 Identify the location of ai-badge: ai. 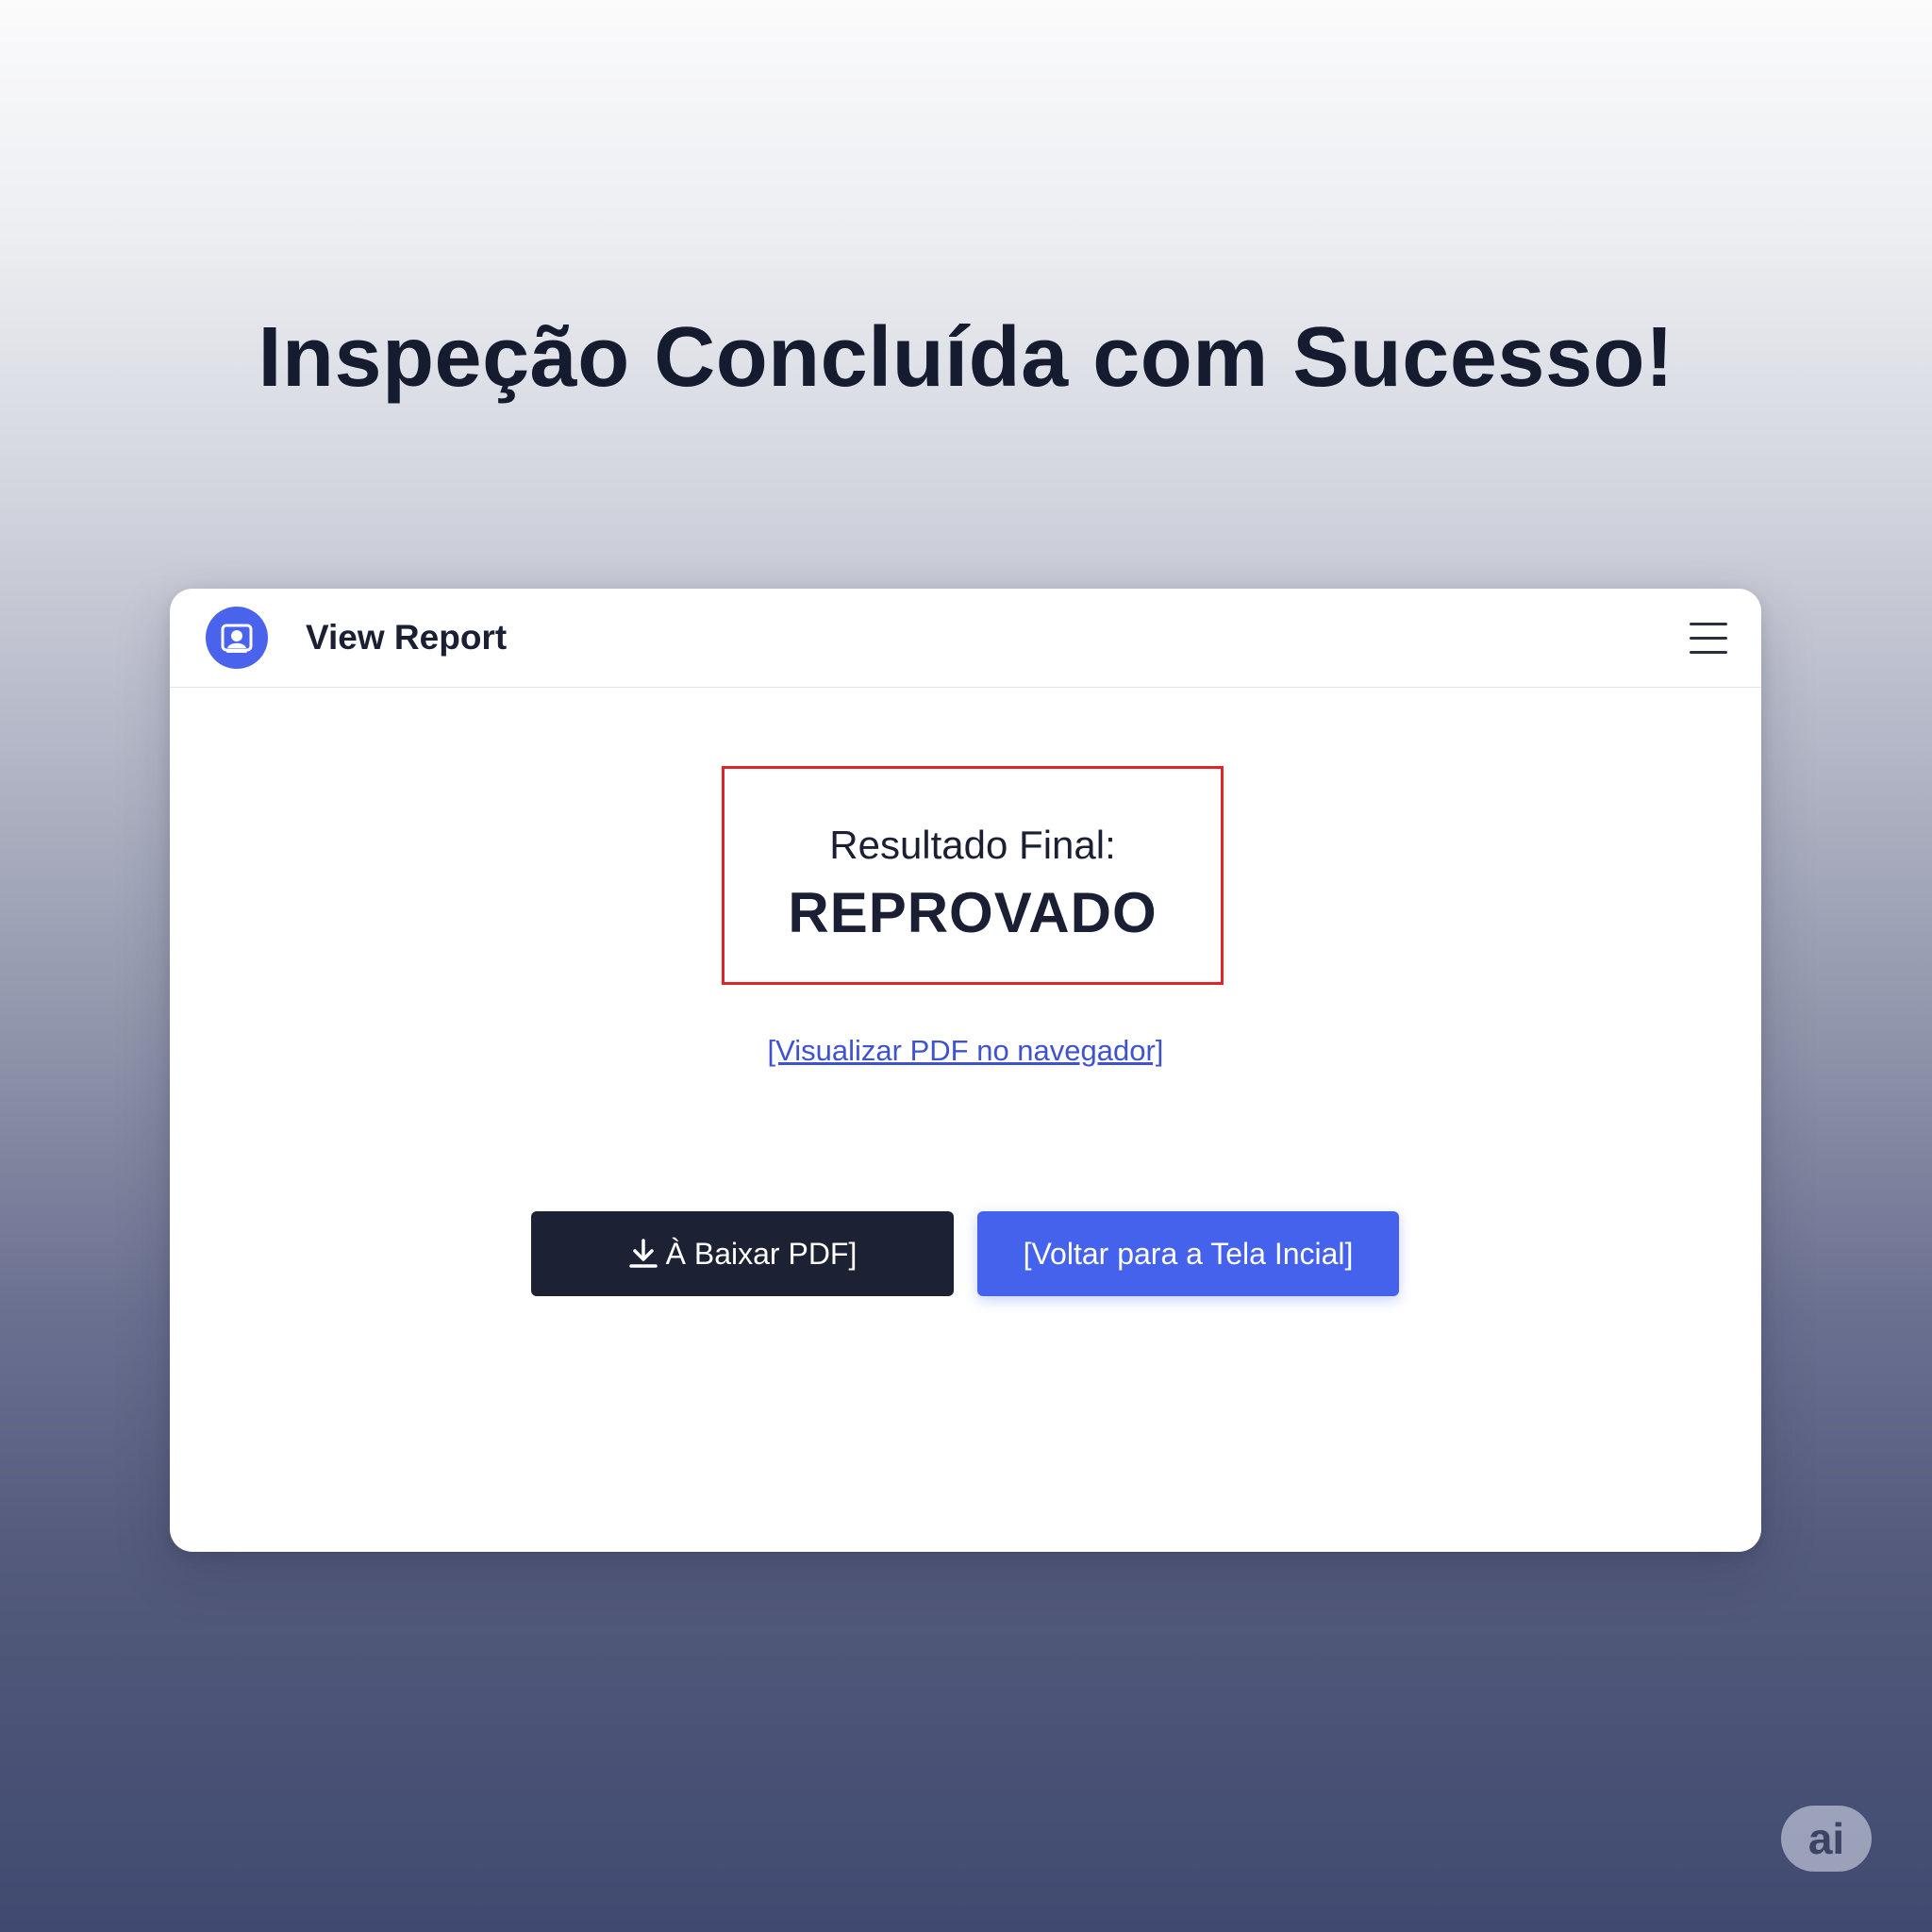
(1826, 1839).